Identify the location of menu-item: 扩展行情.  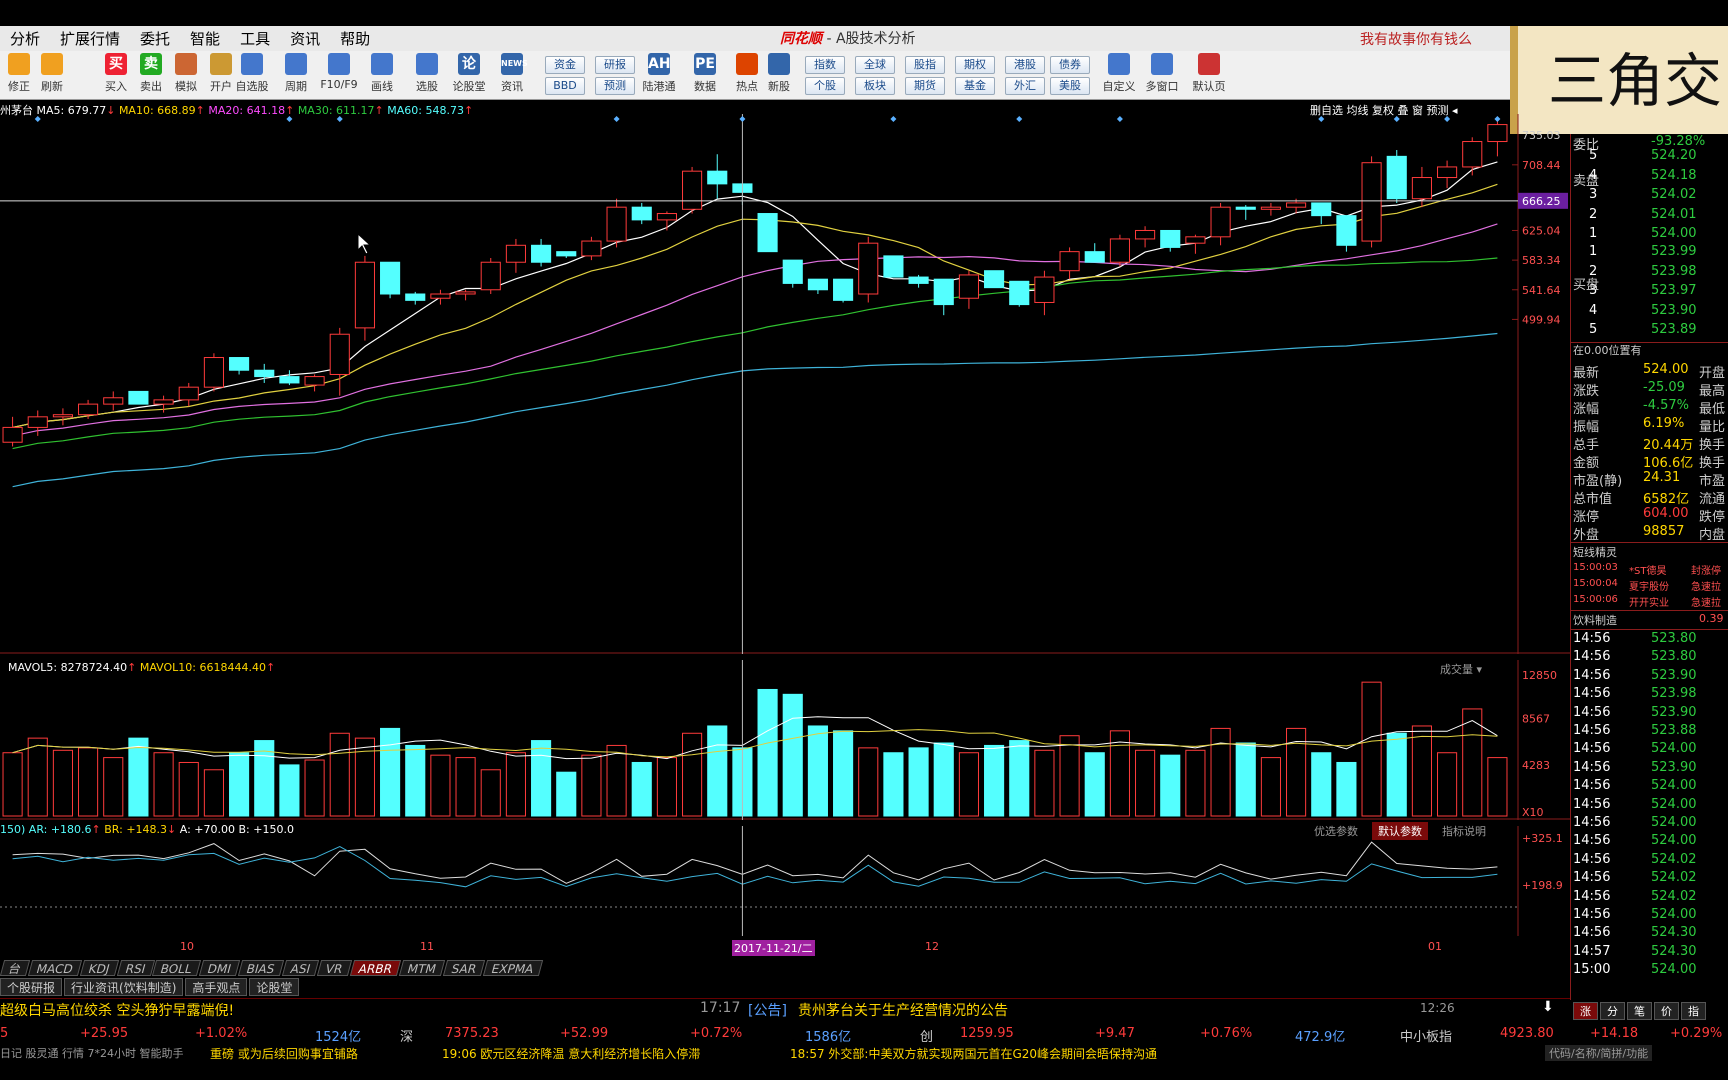
(90, 38).